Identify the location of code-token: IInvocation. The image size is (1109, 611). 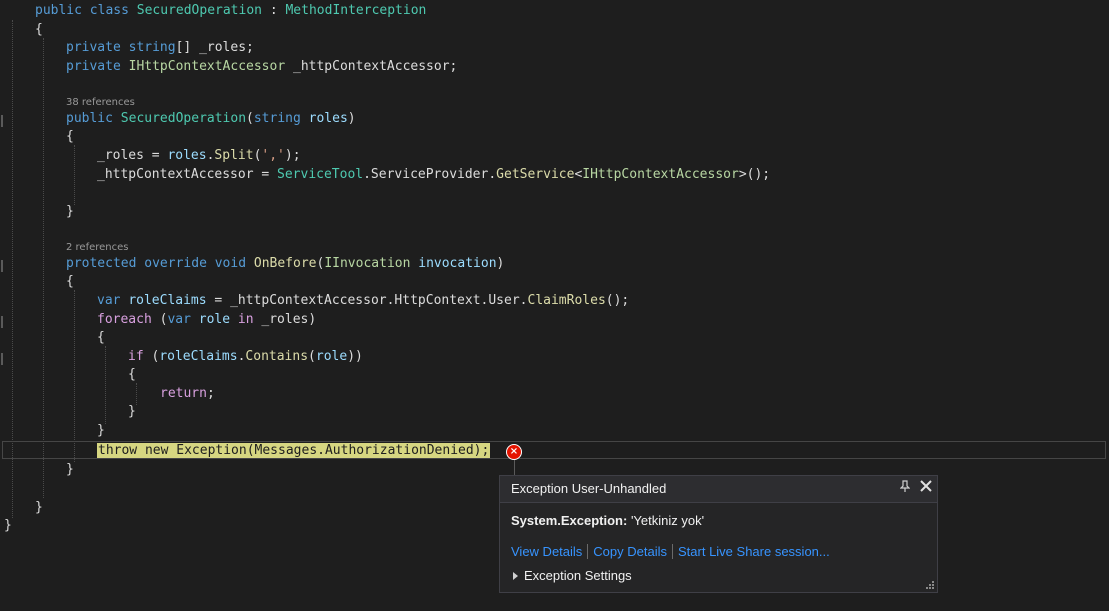
(367, 263).